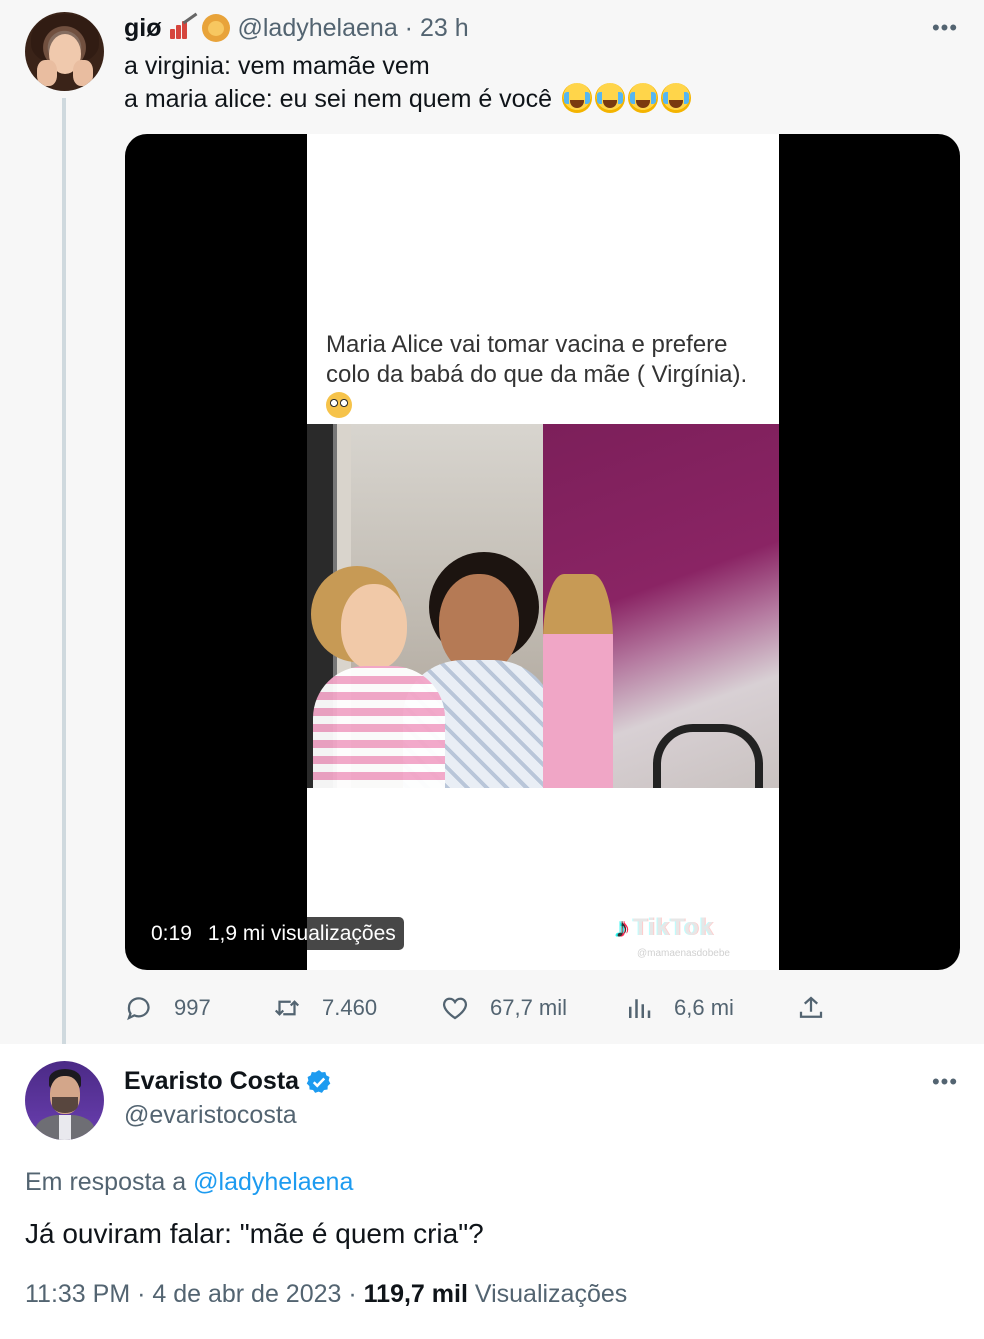  Describe the element at coordinates (199, 27) in the screenshot. I see `author-emojis` at that location.